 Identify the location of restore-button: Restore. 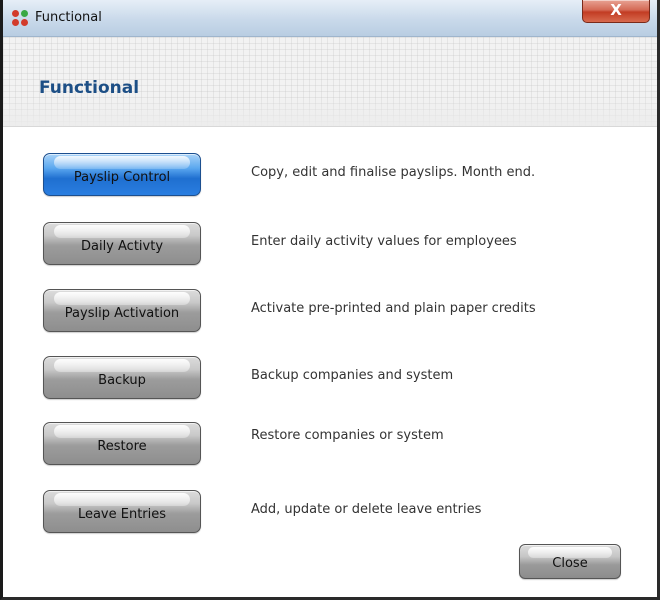
(122, 443).